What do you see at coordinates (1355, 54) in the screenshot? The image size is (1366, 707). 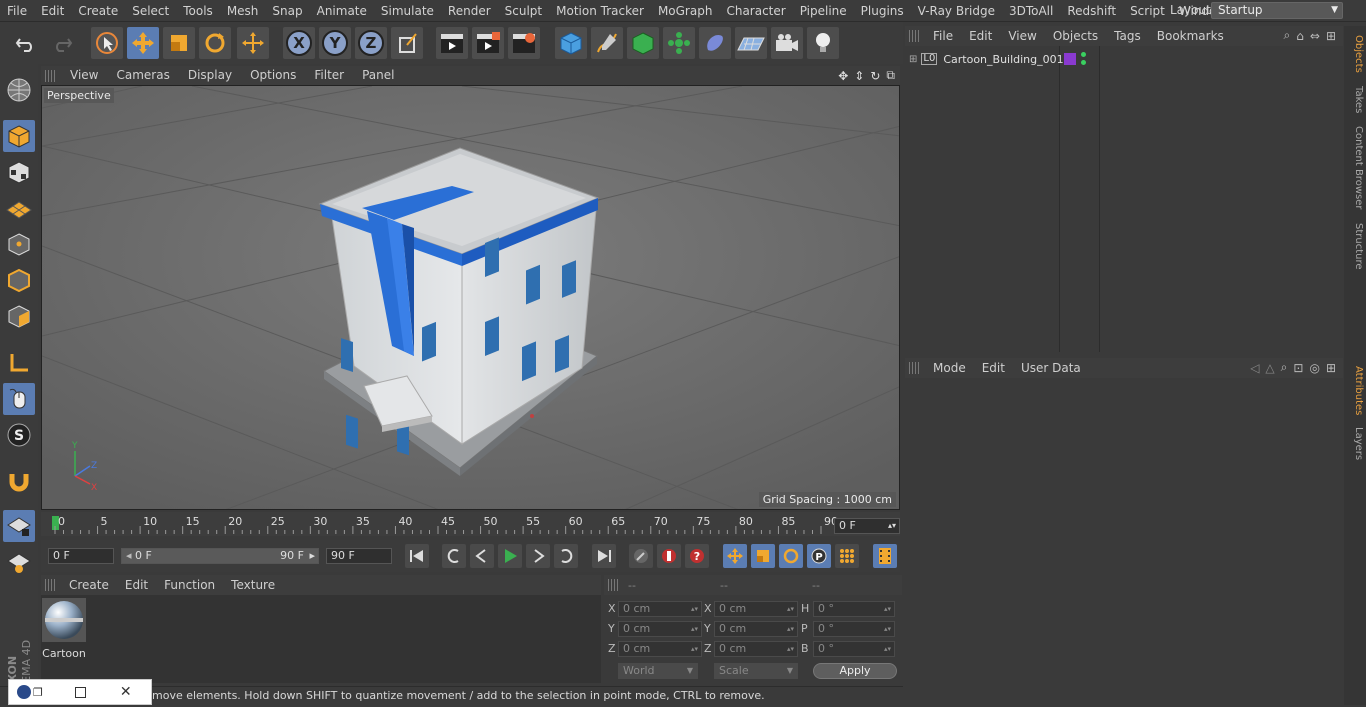 I see `tab-objects: Objects` at bounding box center [1355, 54].